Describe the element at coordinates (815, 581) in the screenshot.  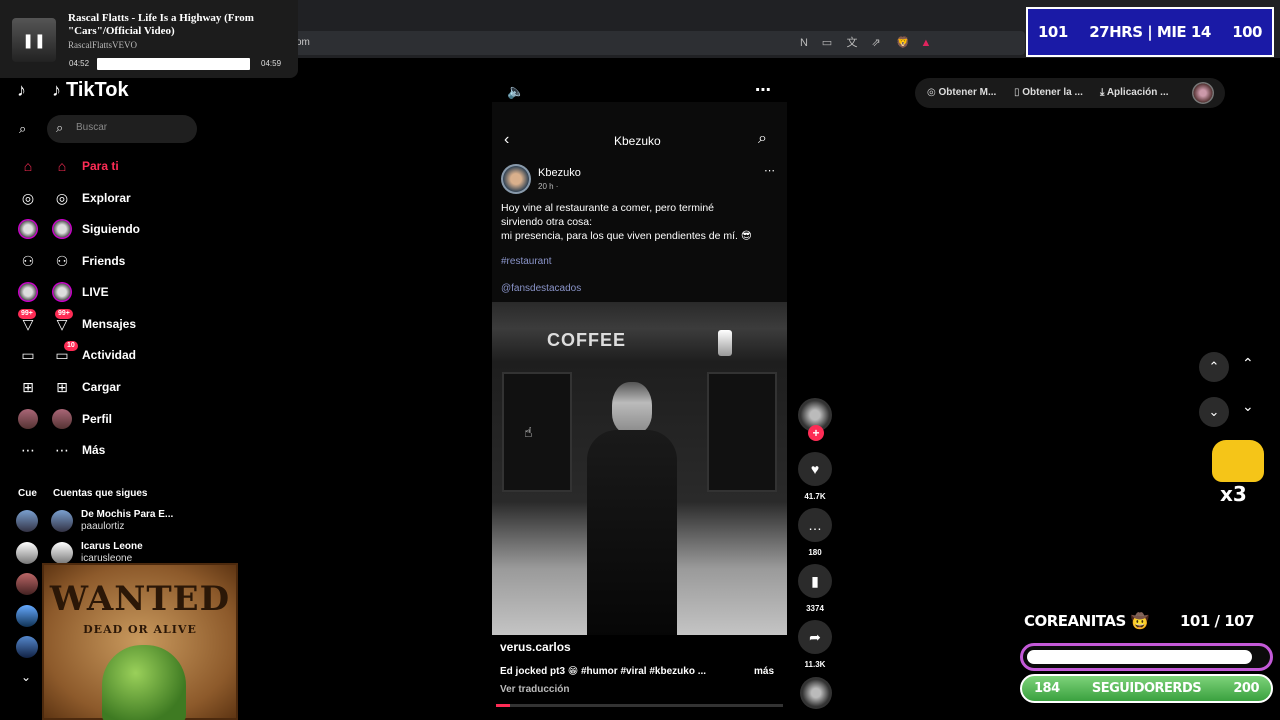
I see `bookmark-icon: ▮` at that location.